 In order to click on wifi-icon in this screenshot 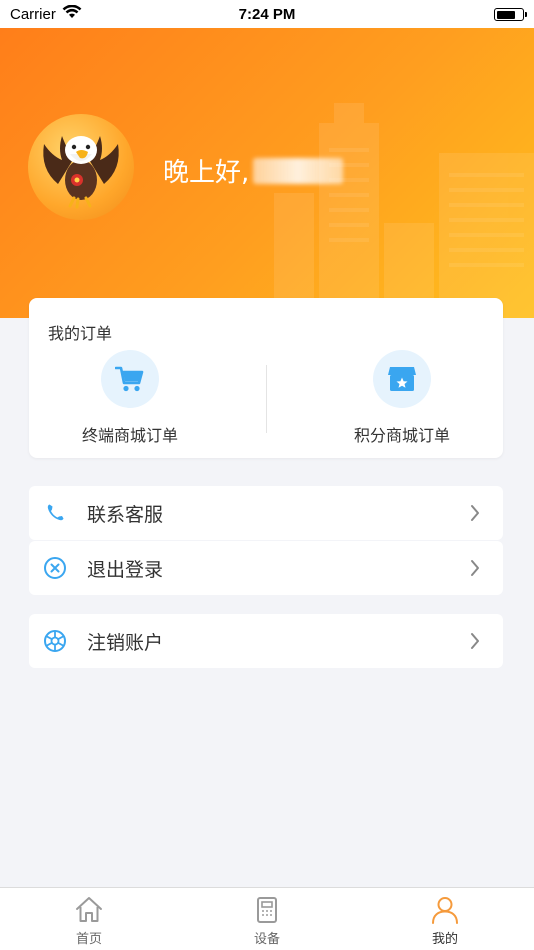, I will do `click(72, 13)`.